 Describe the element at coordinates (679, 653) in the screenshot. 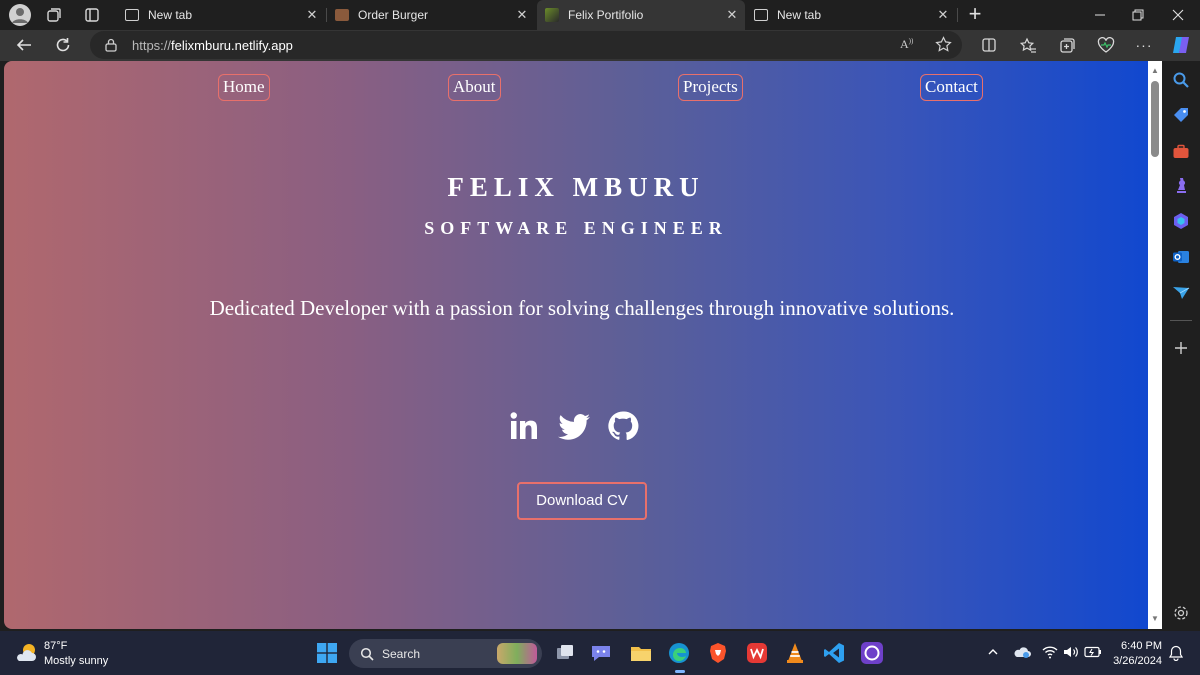

I see `edge-browser-icon` at that location.